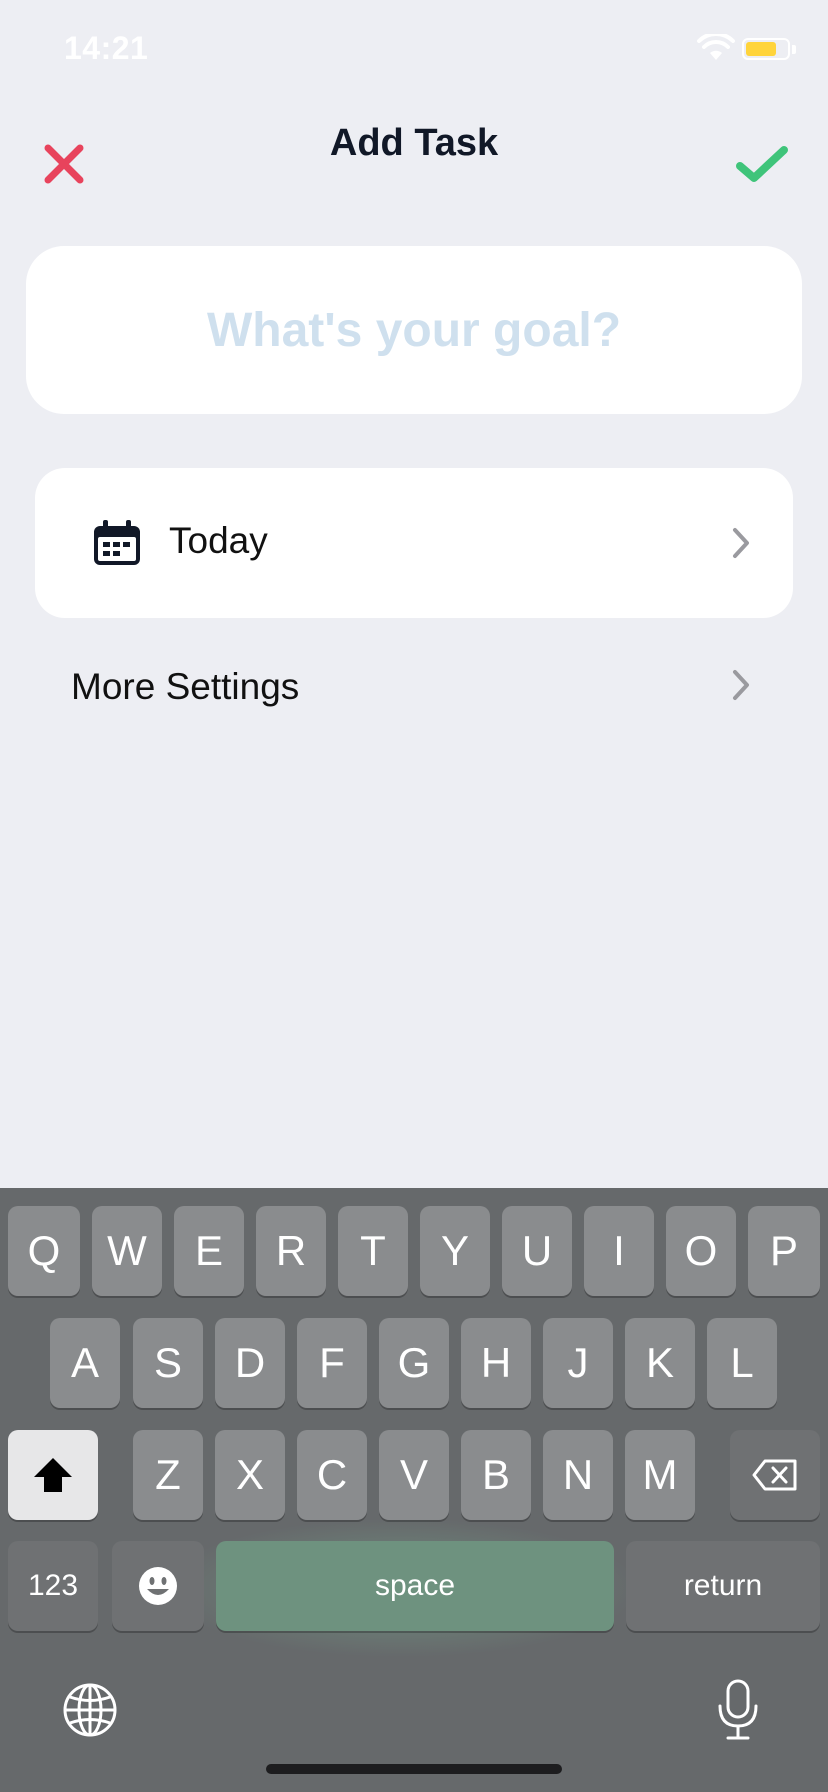 The height and width of the screenshot is (1792, 828). What do you see at coordinates (761, 49) in the screenshot?
I see `battery-level` at bounding box center [761, 49].